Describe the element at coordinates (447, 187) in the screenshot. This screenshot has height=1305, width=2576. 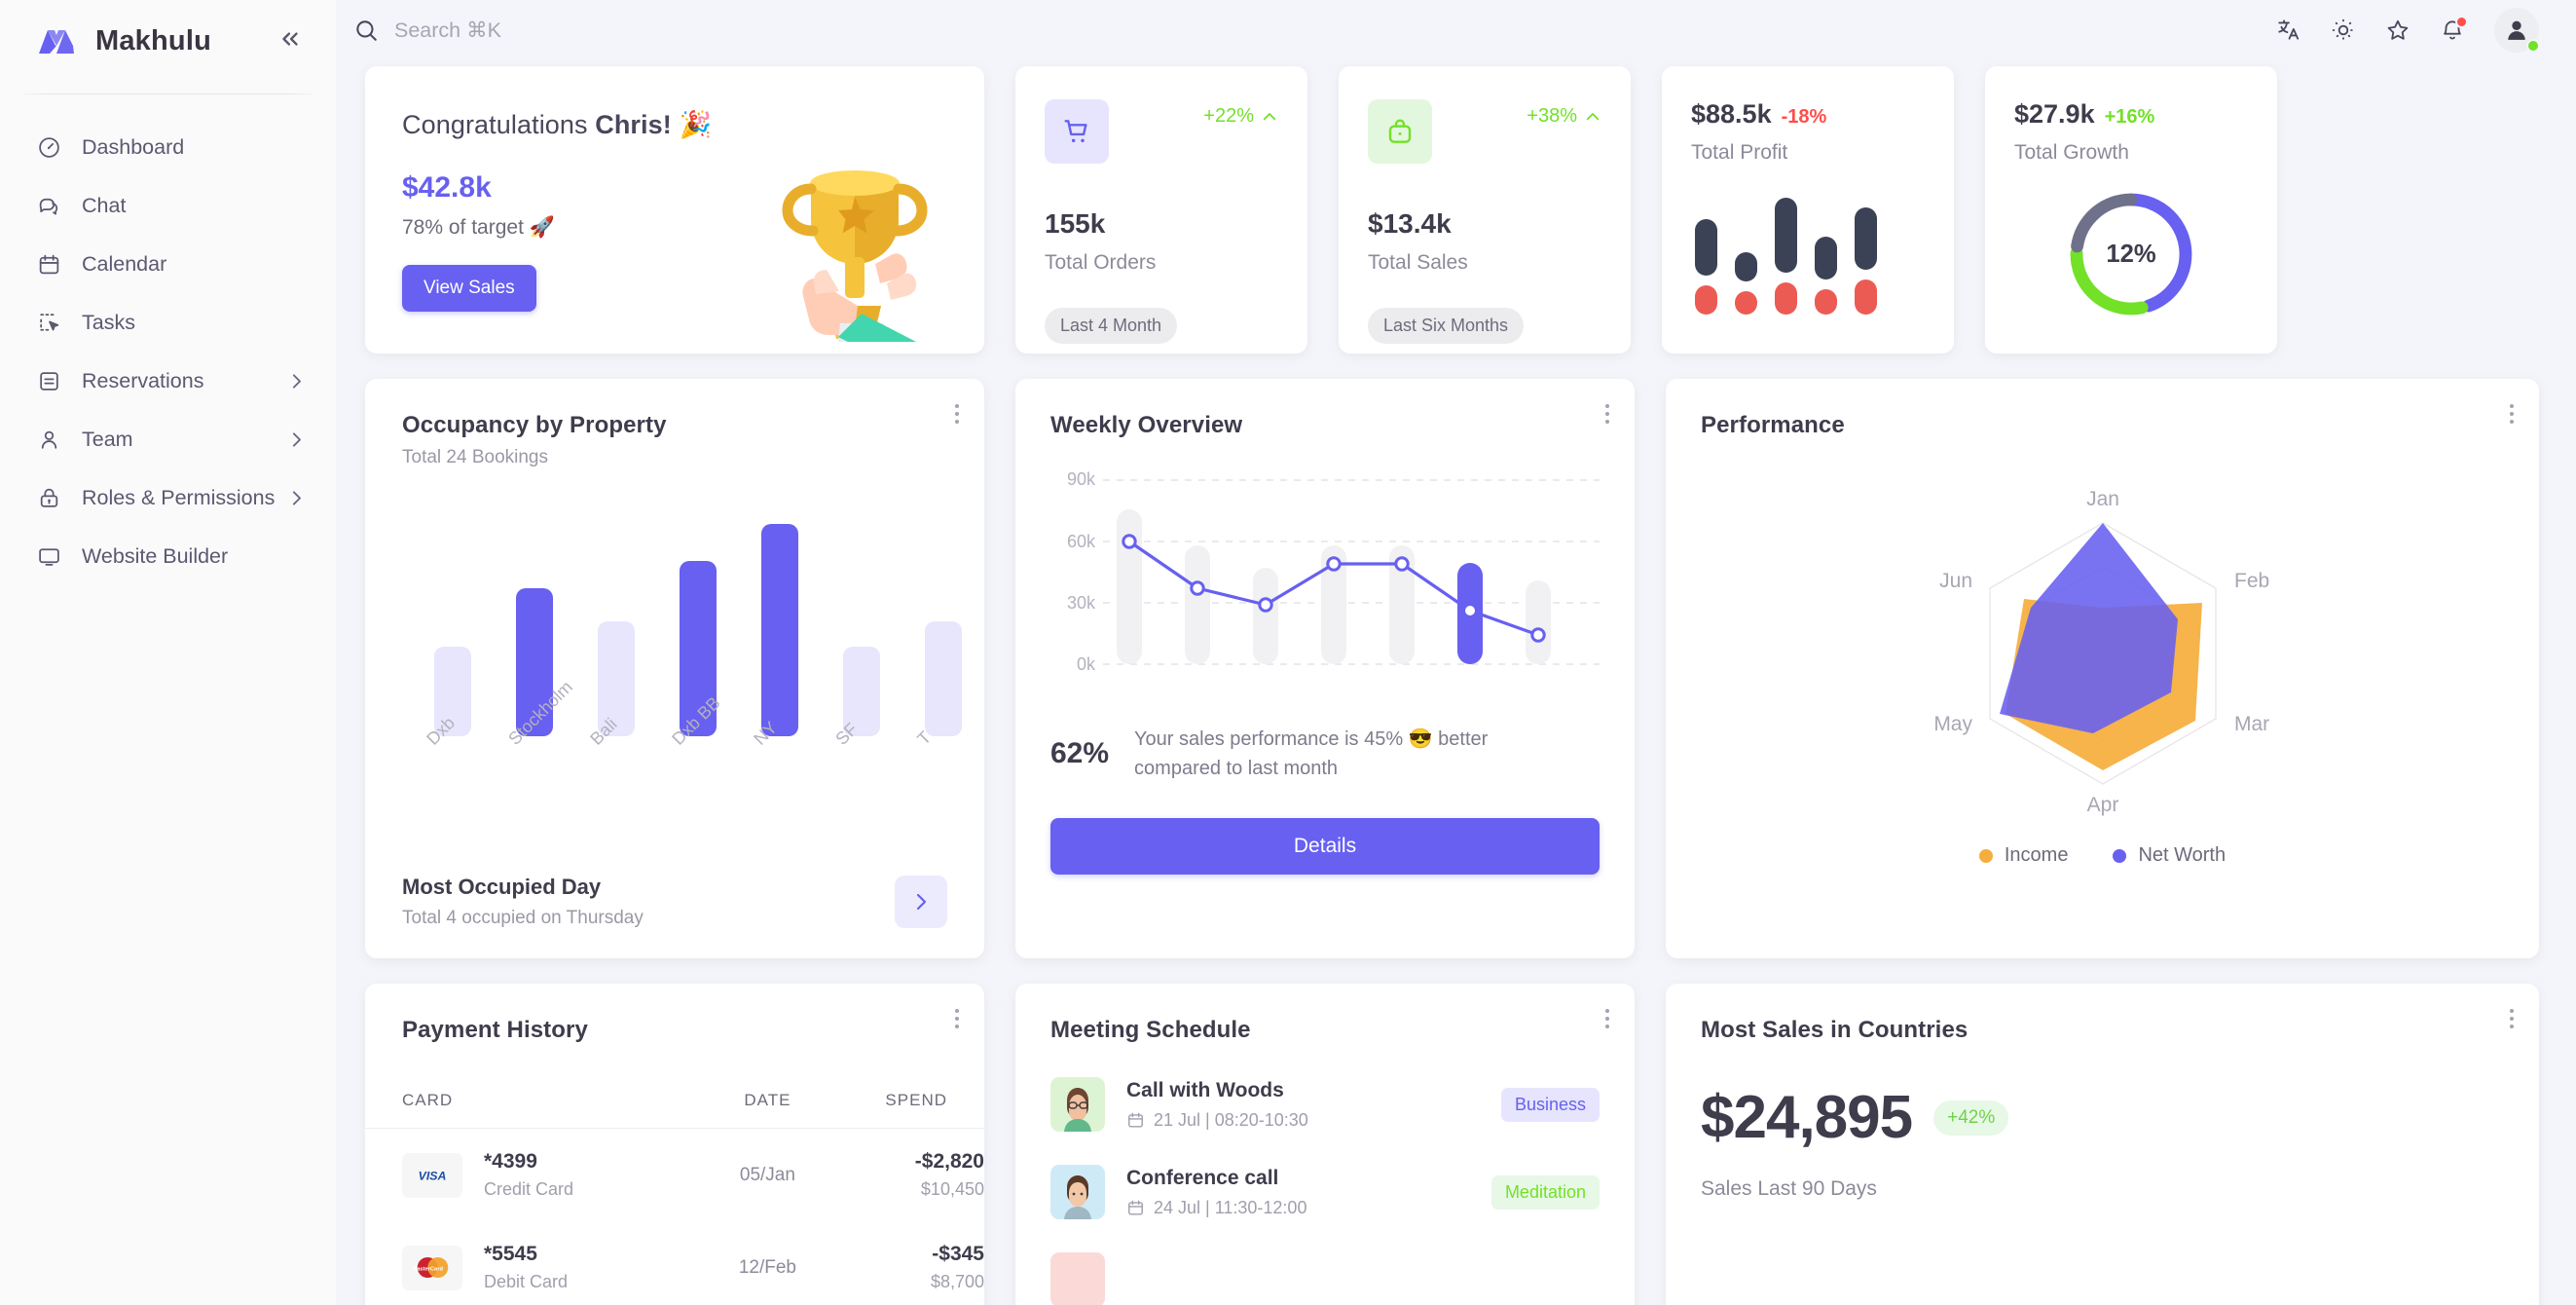
I see `congrats-amount: $42.8k` at that location.